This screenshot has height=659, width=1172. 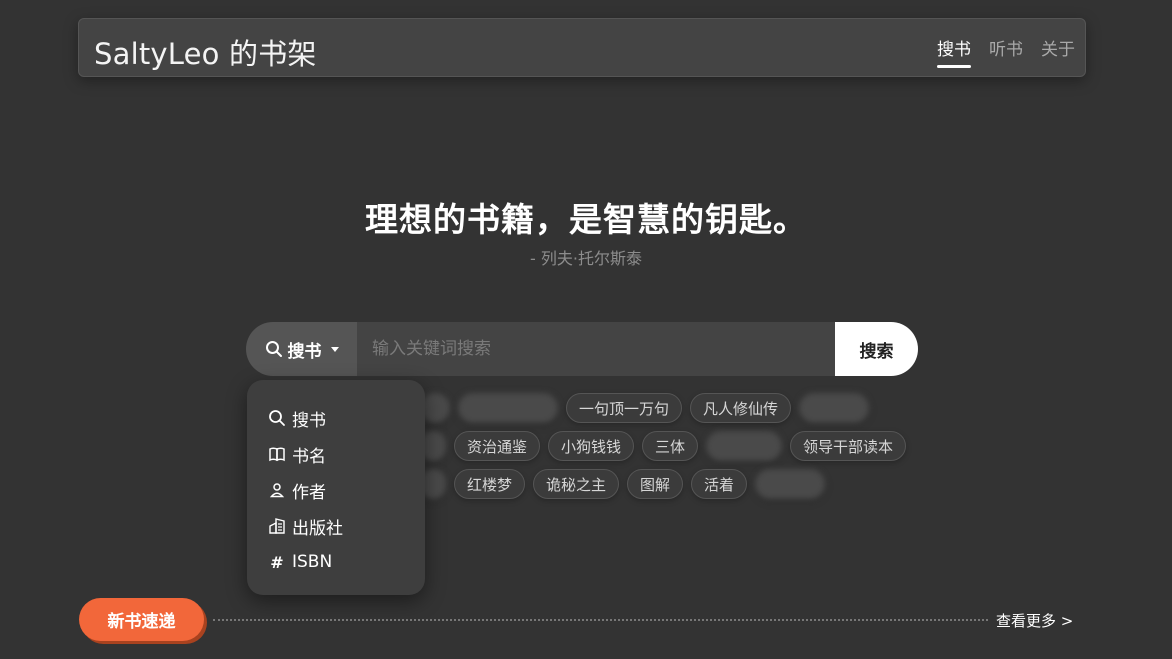 What do you see at coordinates (741, 408) in the screenshot?
I see `tag-item: 凡人修仙传` at bounding box center [741, 408].